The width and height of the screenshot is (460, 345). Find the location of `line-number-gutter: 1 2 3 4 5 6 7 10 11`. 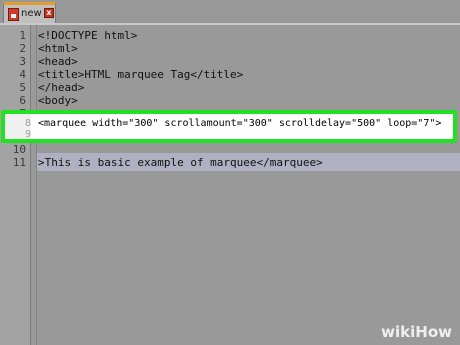

line-number-gutter: 1 2 3 4 5 6 7 10 11 is located at coordinates (15, 185).